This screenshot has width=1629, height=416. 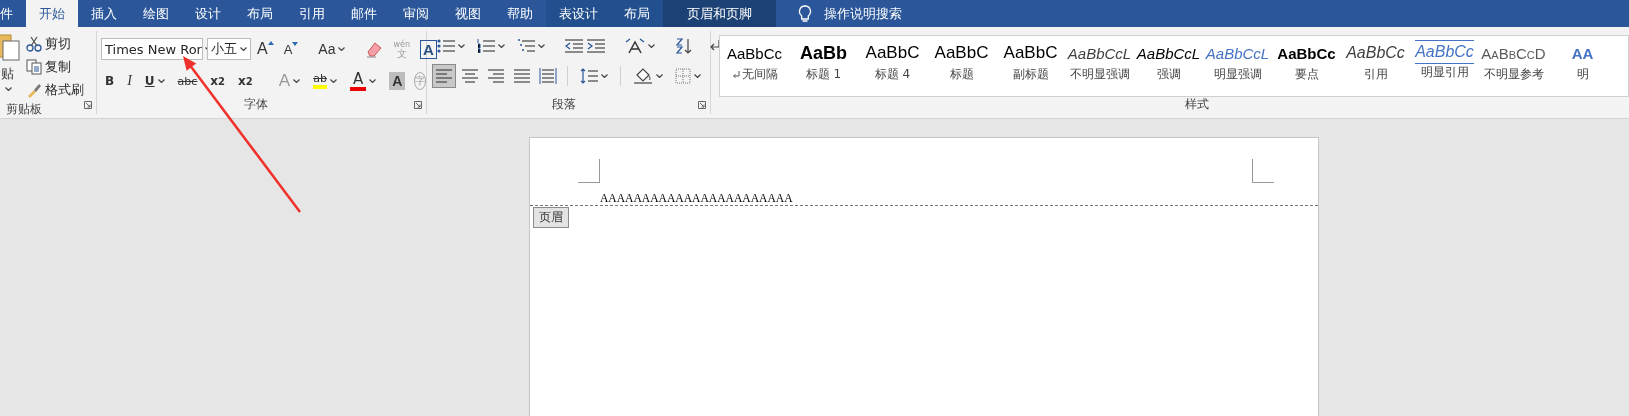 What do you see at coordinates (684, 46) in the screenshot?
I see `sort-icon` at bounding box center [684, 46].